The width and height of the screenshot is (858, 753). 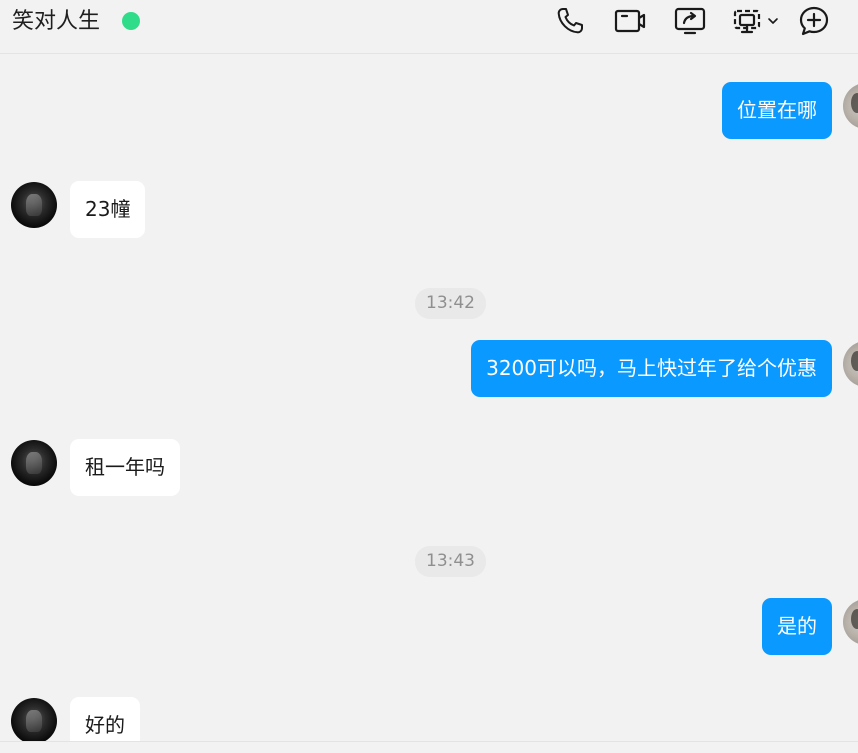 I want to click on outgoing-message-bubble: 3200可以吗，马上快过年了给个优惠, so click(x=651, y=368).